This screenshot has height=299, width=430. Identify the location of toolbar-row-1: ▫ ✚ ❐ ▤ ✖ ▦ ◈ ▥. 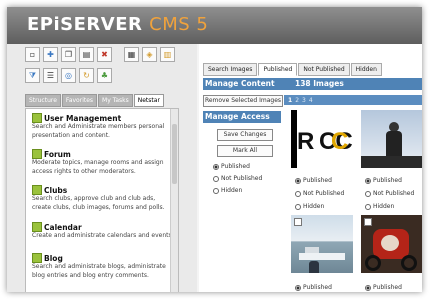
(100, 55).